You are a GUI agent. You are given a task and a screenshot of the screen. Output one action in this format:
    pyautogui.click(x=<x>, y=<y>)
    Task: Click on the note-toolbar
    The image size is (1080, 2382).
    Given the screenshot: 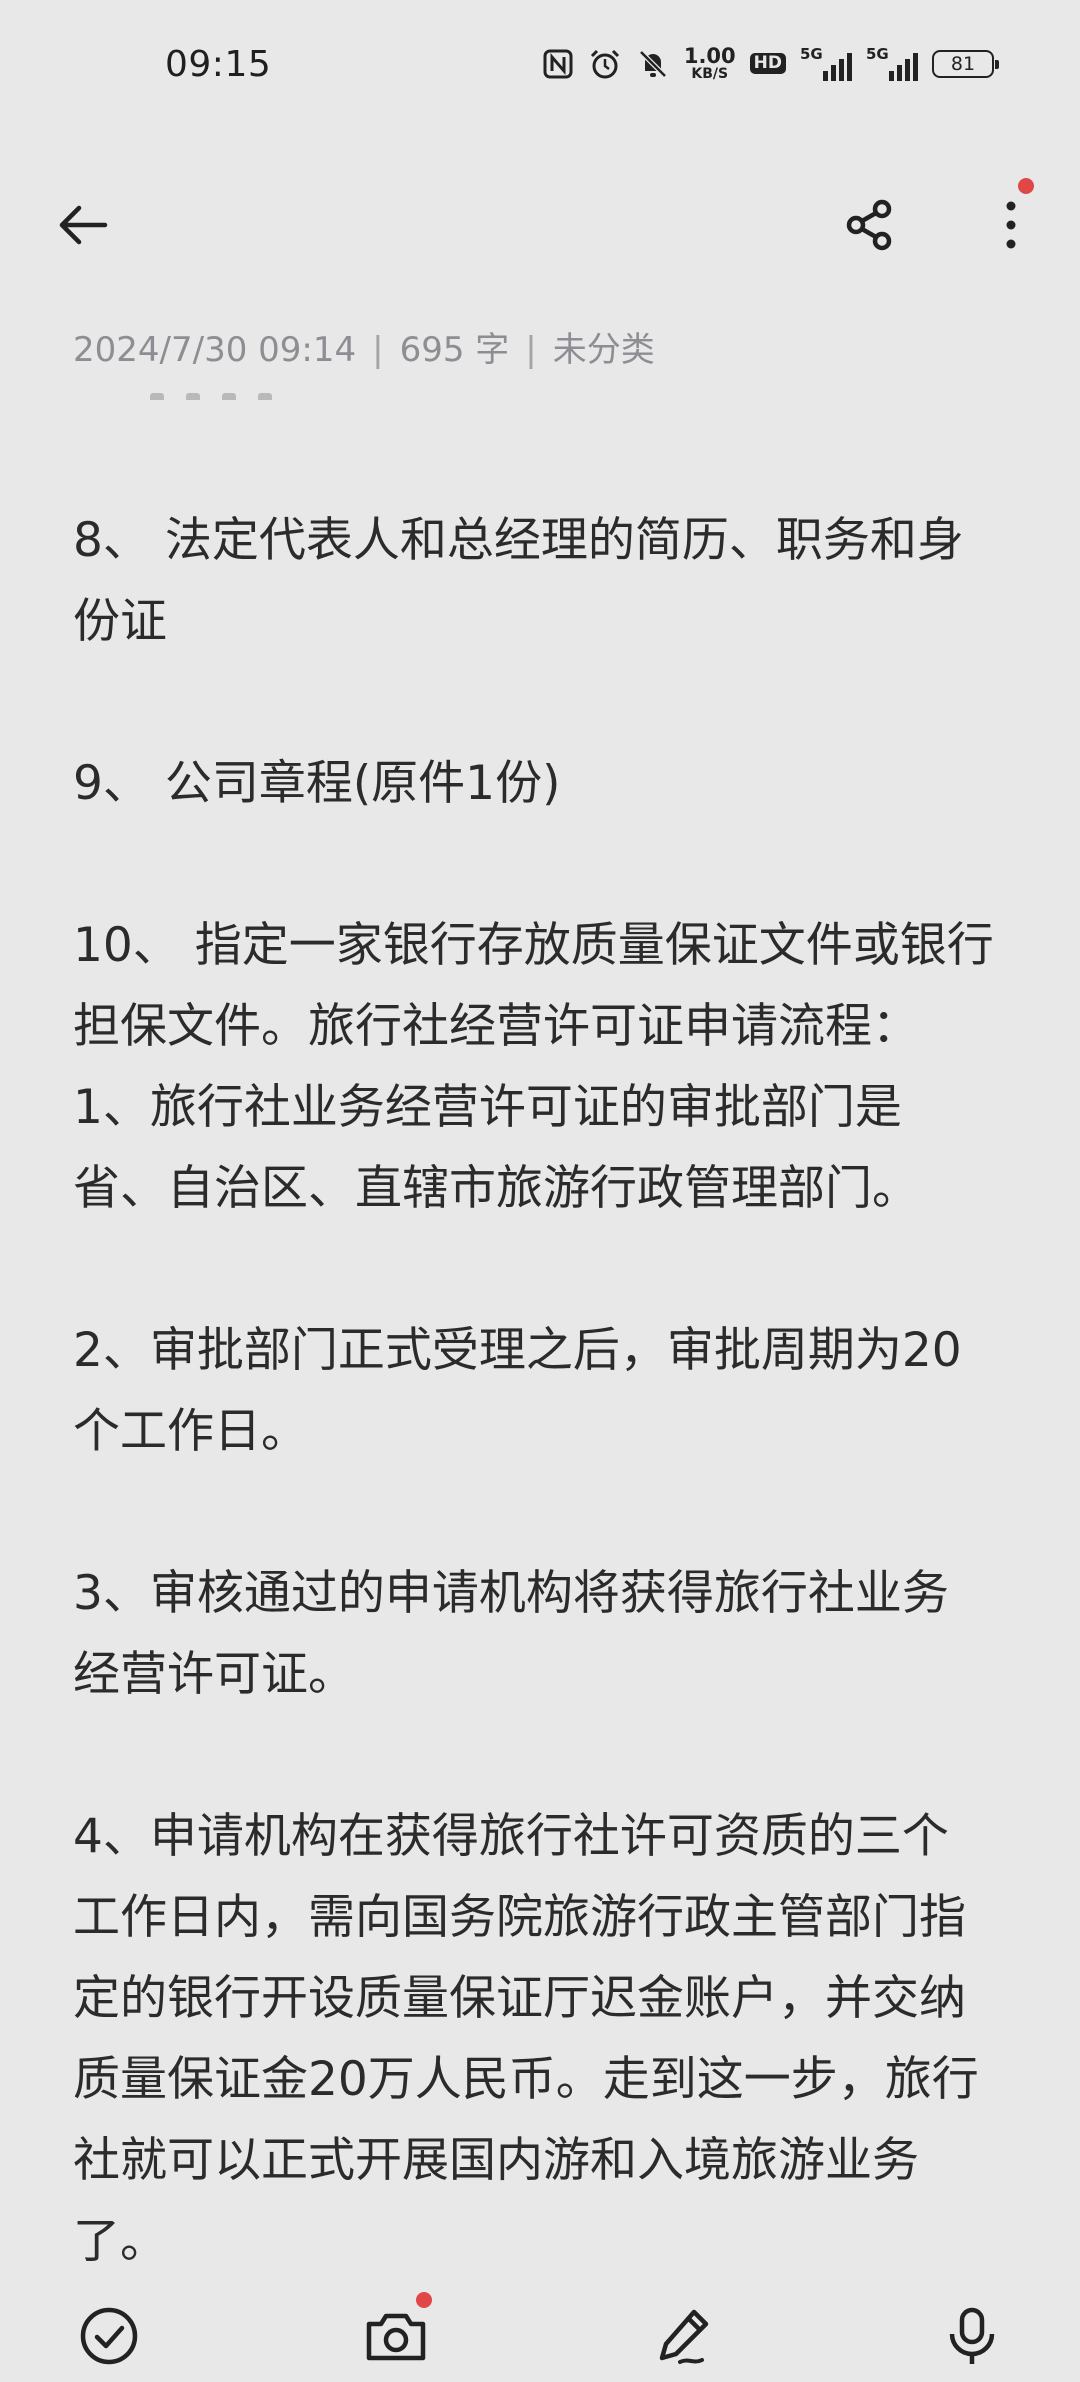 What is the action you would take?
    pyautogui.click(x=540, y=225)
    